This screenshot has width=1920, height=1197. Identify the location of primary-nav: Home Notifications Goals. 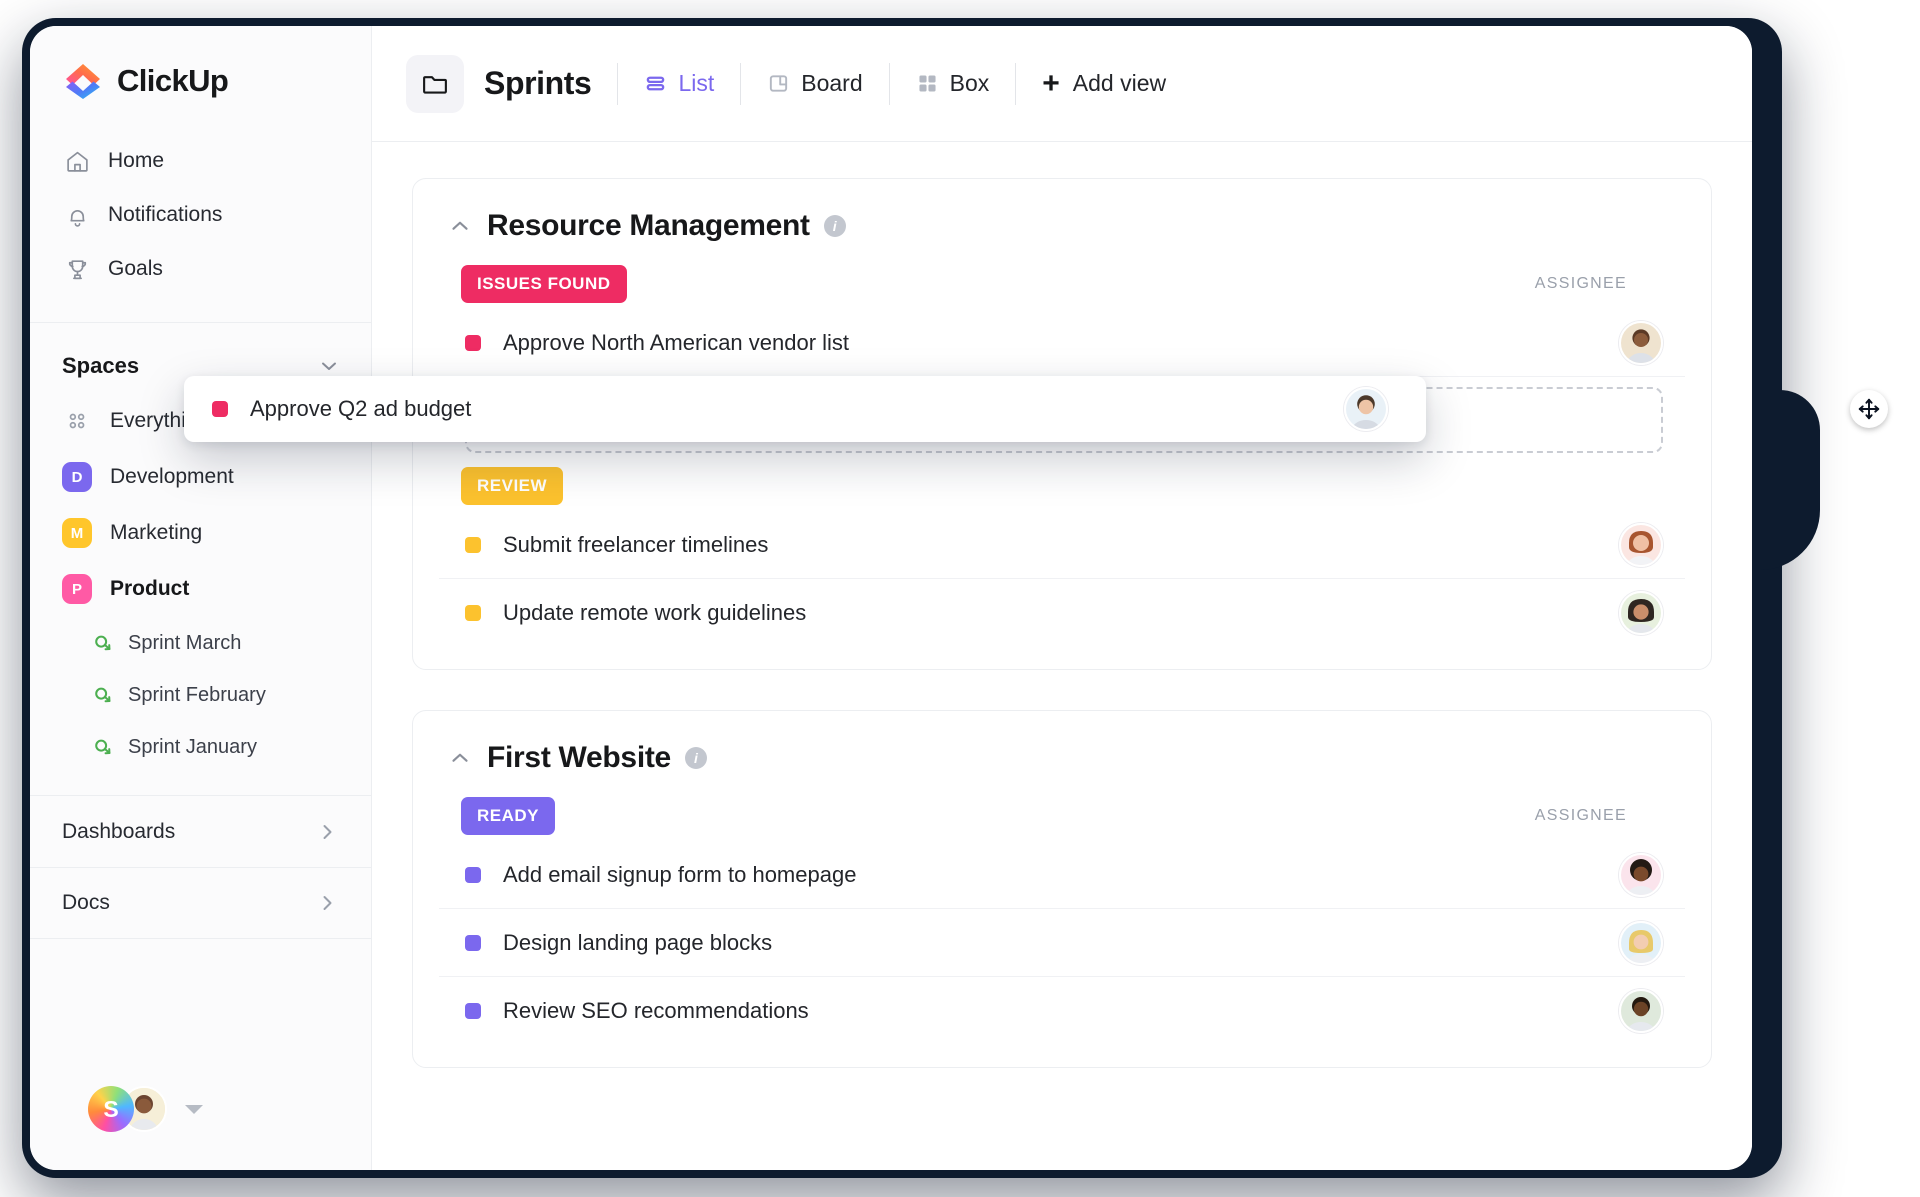
(200, 226).